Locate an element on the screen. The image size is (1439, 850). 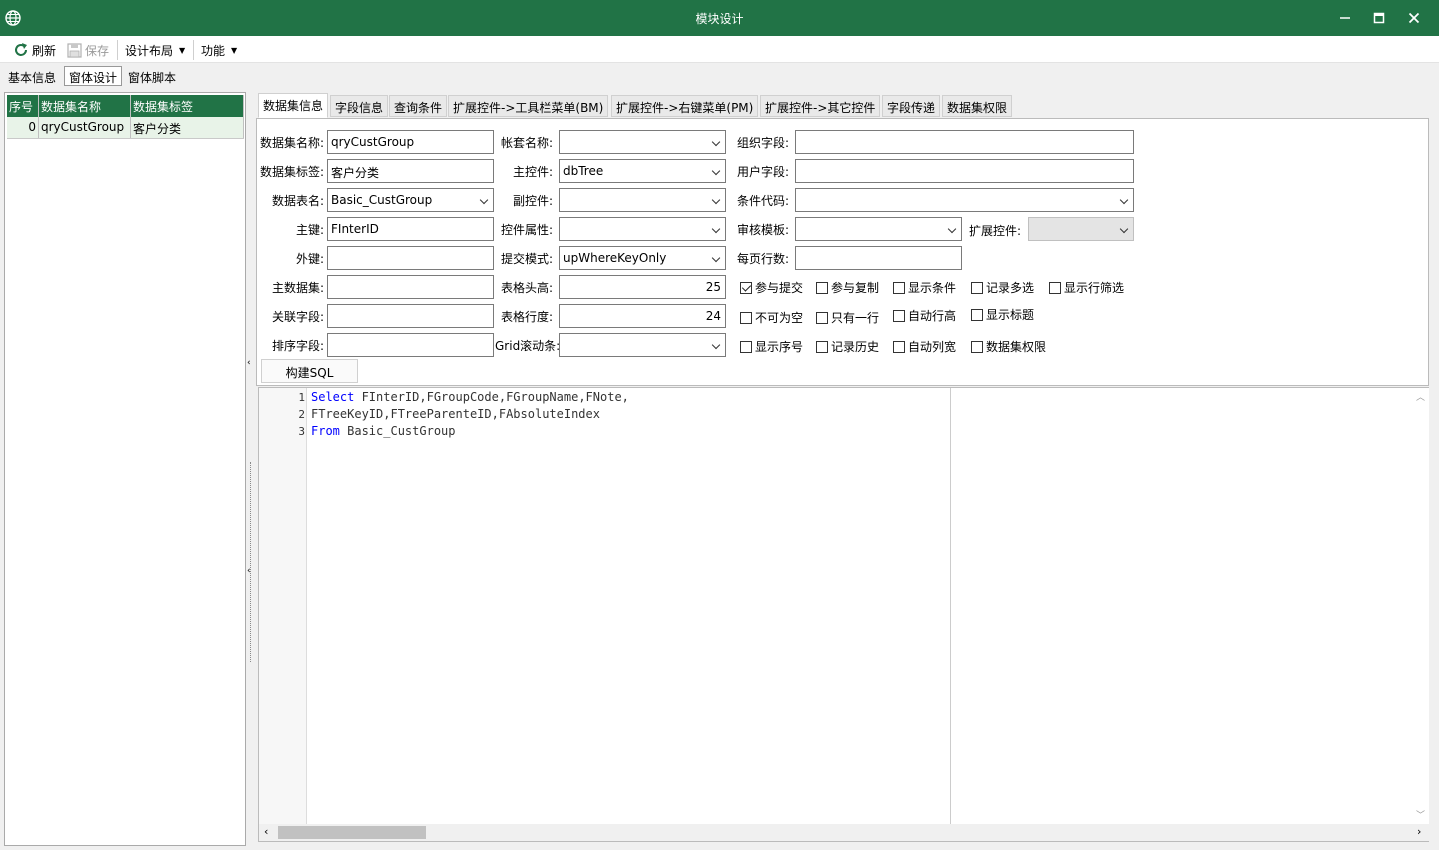
grid-scrollbar-label: Grid滚动条: is located at coordinates (528, 346).